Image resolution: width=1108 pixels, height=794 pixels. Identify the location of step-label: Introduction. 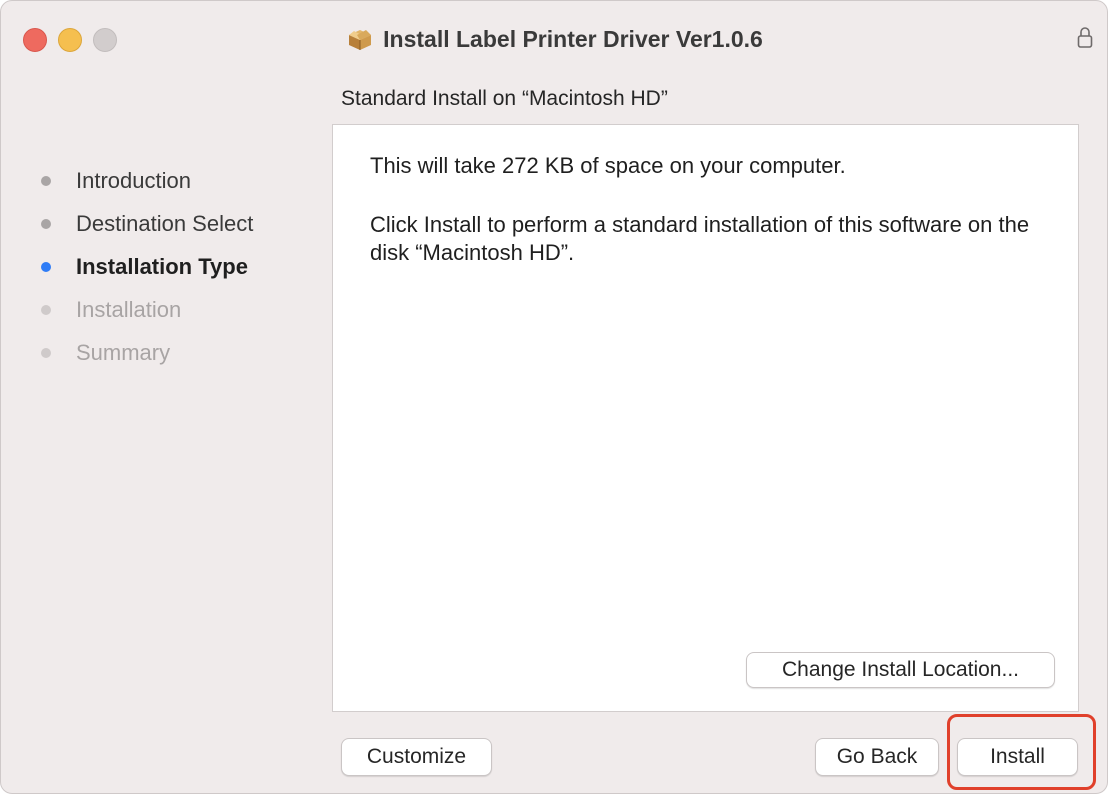
(133, 180).